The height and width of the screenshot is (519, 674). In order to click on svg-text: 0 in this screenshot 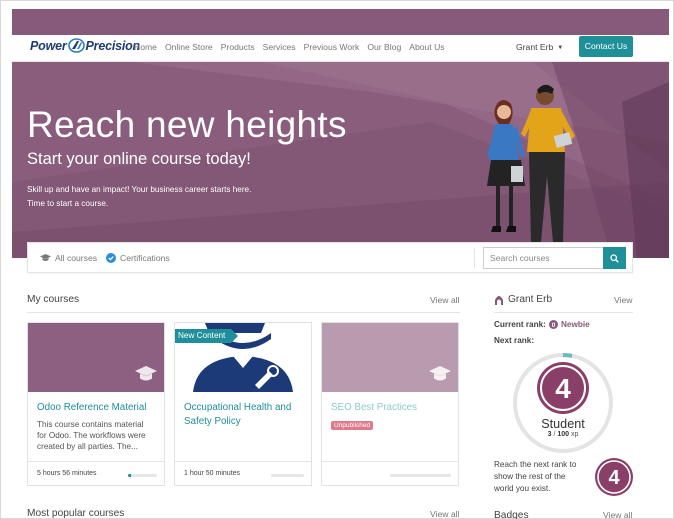, I will do `click(554, 325)`.